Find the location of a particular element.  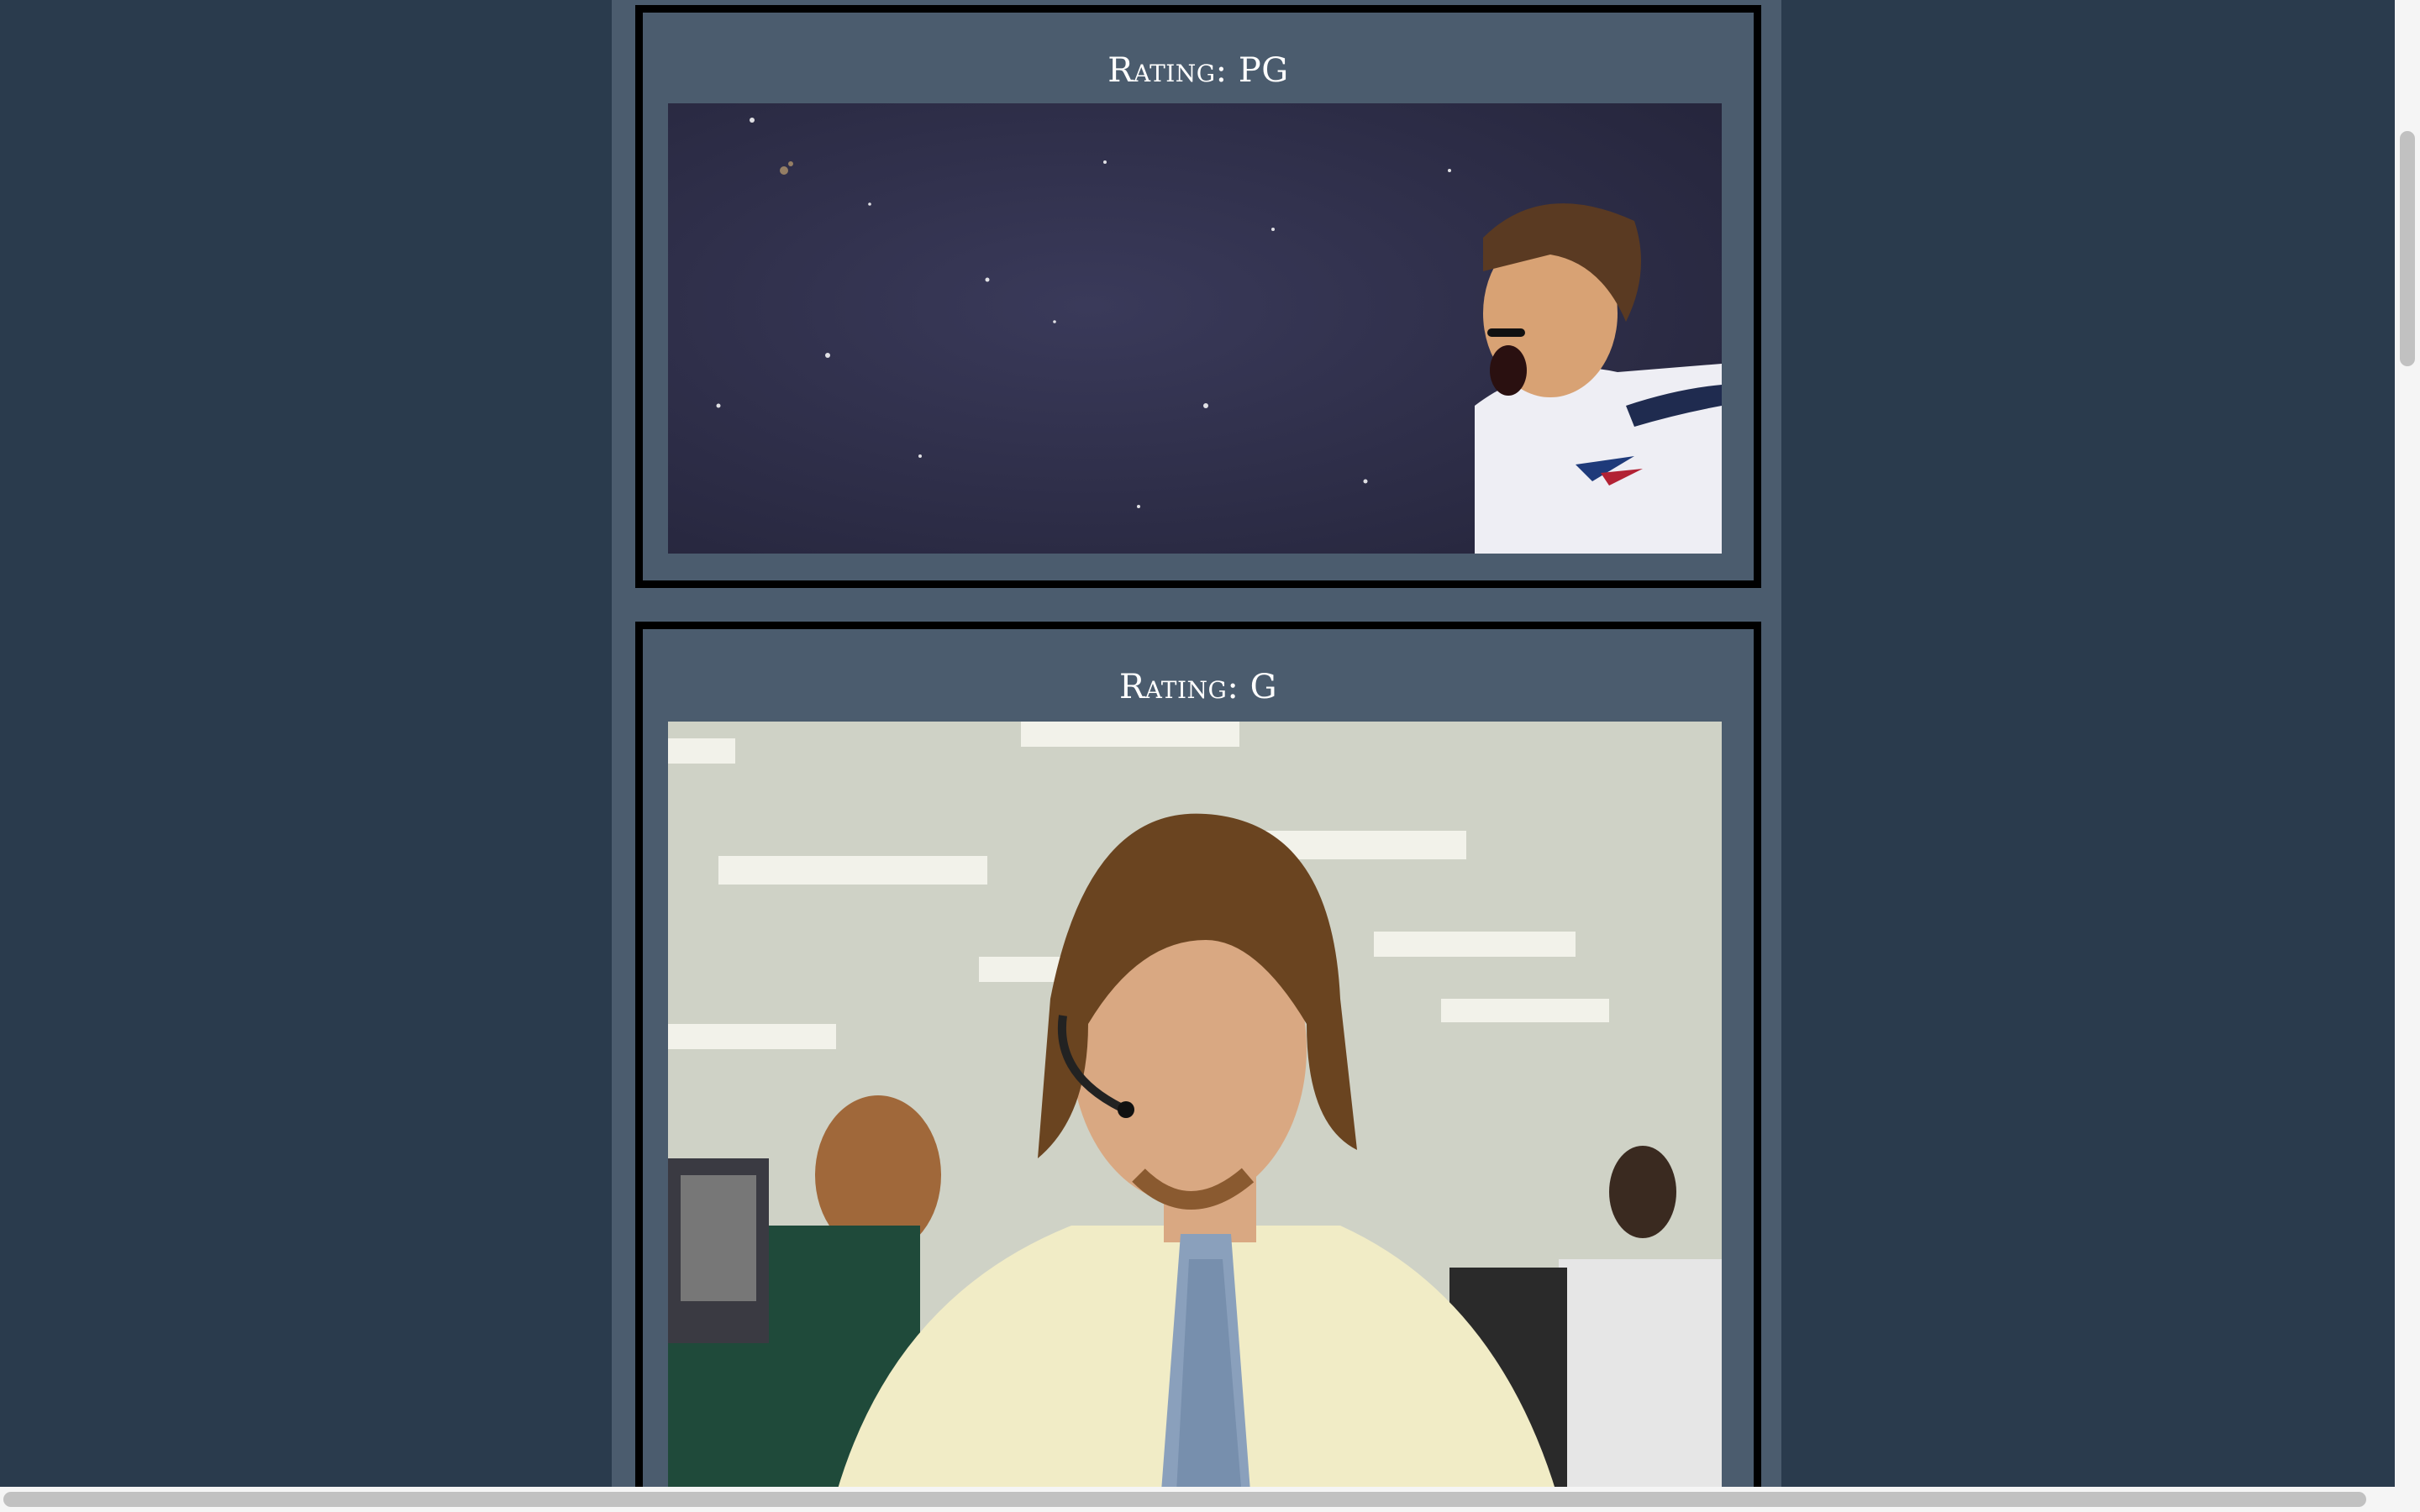

space-scene-image is located at coordinates (1195, 328).